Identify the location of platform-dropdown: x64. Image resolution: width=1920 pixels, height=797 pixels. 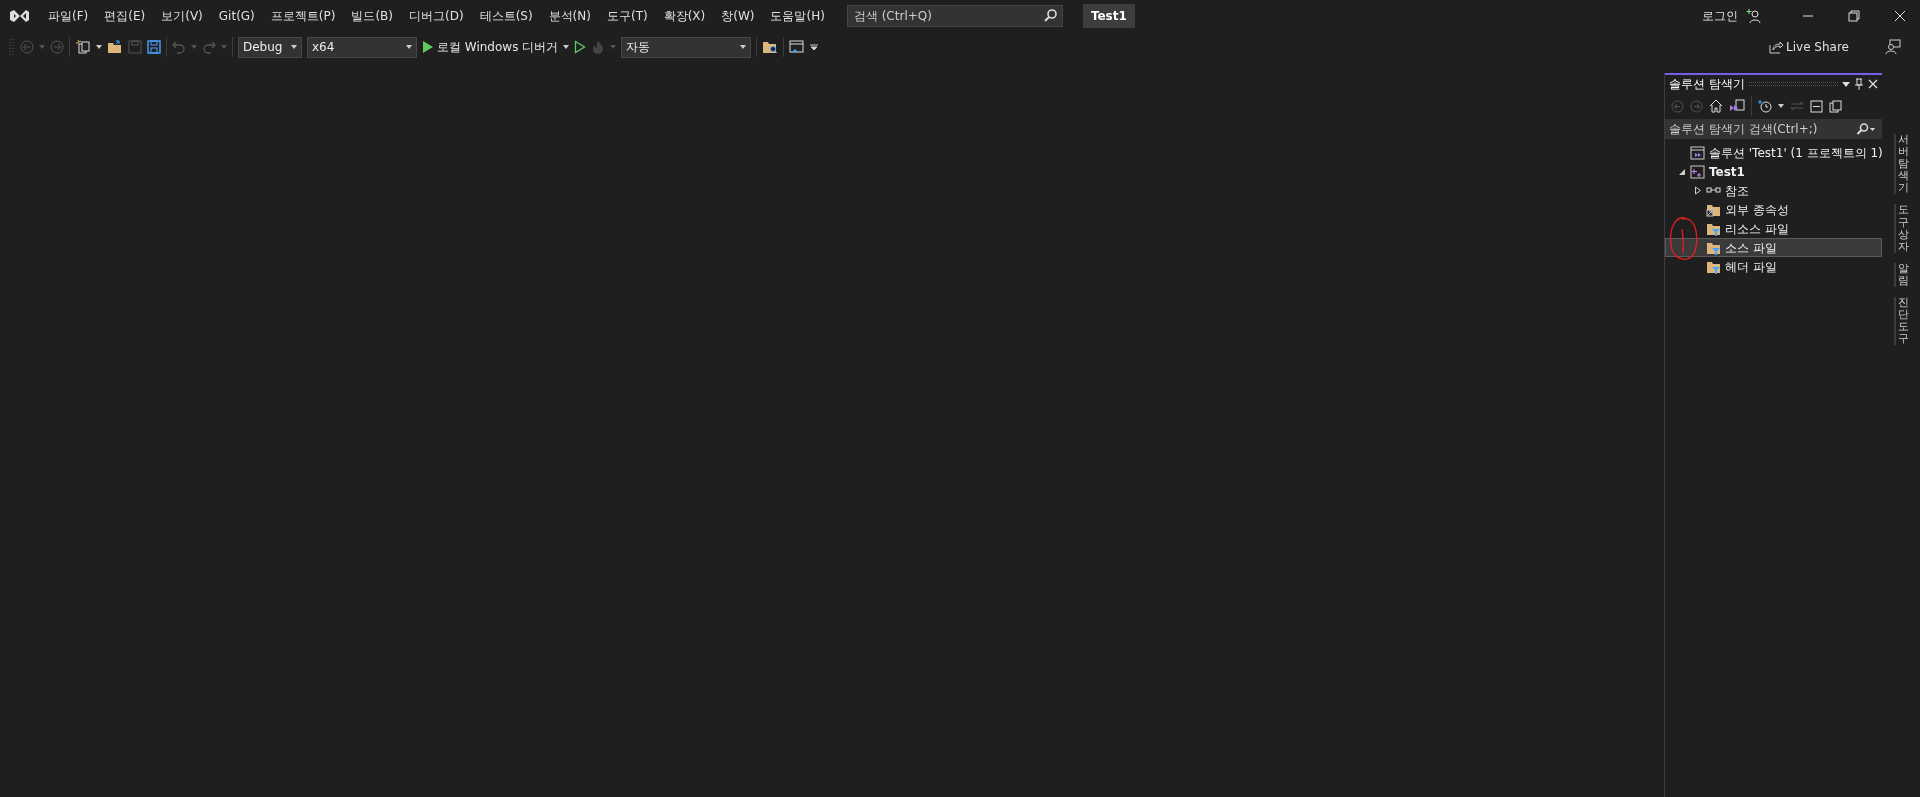
(362, 47).